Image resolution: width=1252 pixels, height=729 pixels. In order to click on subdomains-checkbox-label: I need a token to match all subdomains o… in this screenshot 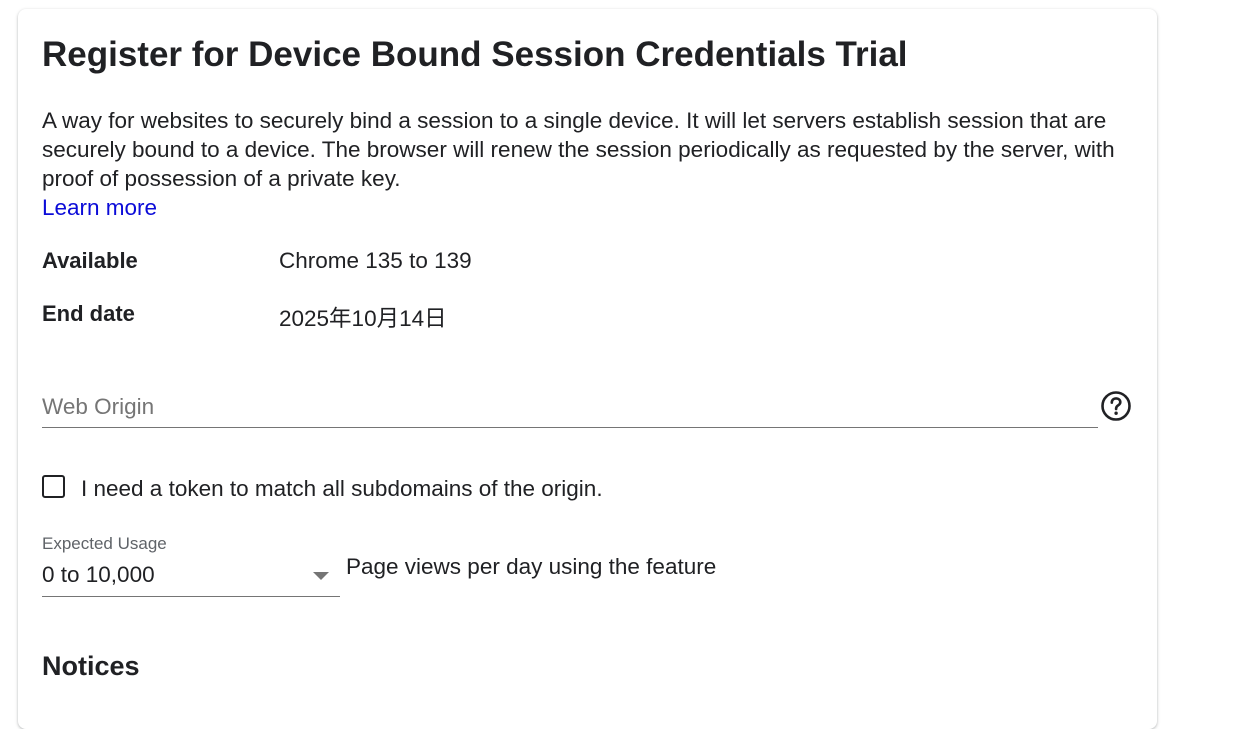, I will do `click(342, 489)`.